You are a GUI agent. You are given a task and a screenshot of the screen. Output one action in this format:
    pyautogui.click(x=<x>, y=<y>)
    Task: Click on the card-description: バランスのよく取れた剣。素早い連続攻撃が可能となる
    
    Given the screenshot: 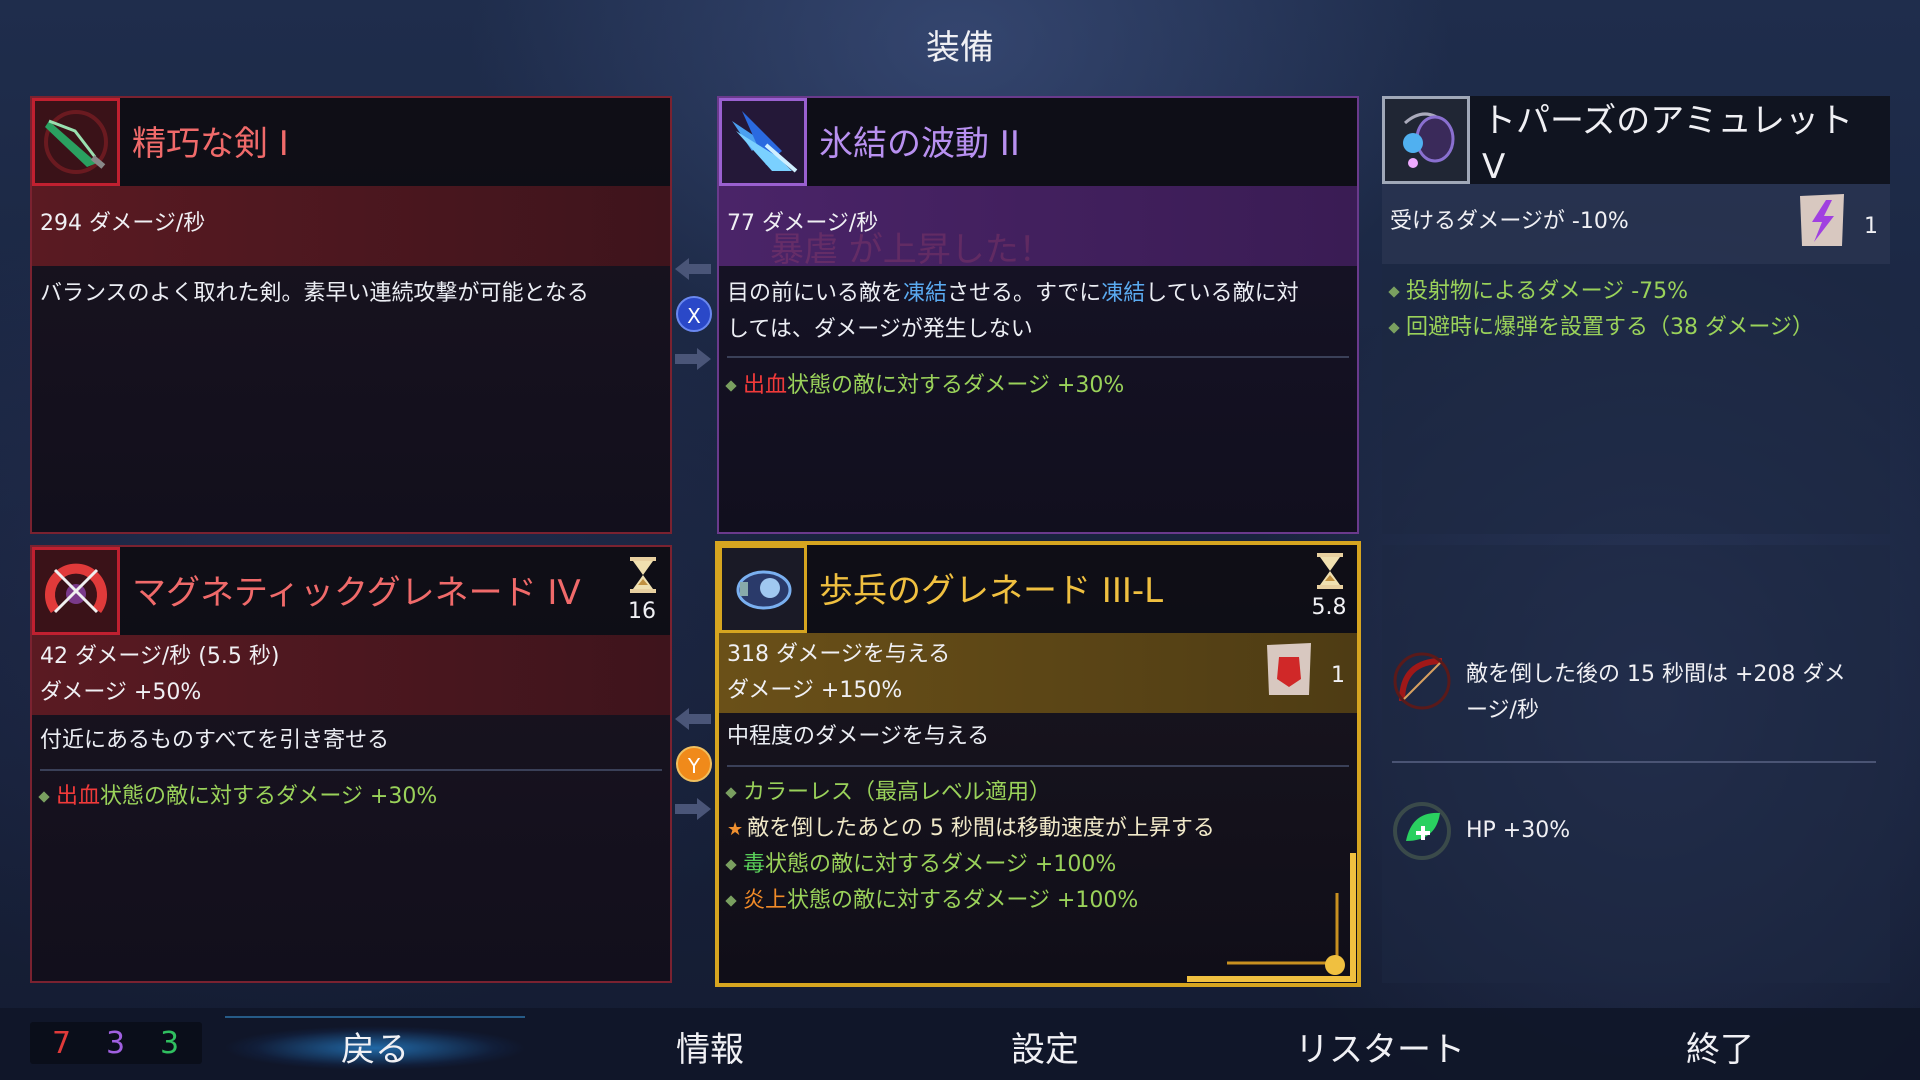 What is the action you would take?
    pyautogui.click(x=314, y=293)
    